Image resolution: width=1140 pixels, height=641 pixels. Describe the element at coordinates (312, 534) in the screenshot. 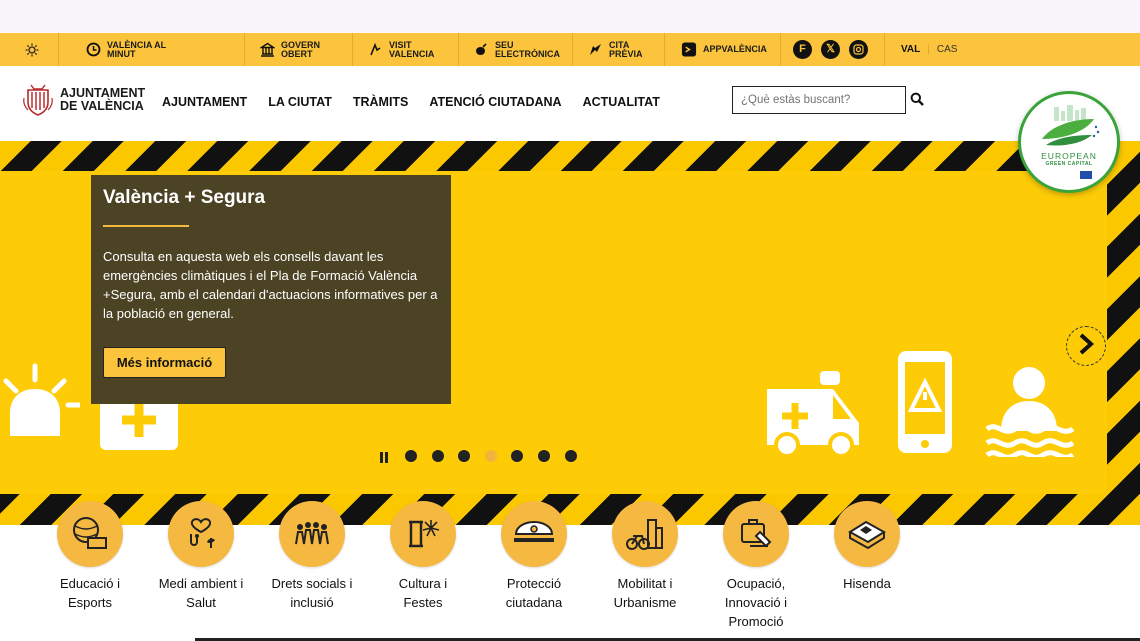

I see `social-rights-icon` at that location.